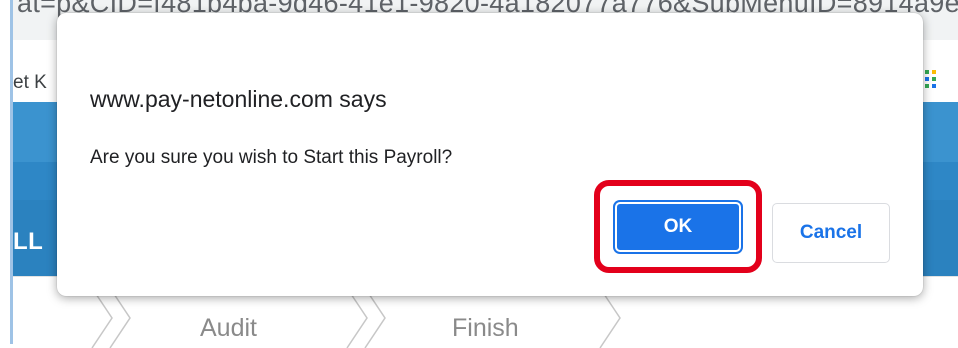 This screenshot has width=958, height=348. Describe the element at coordinates (30, 83) in the screenshot. I see `bookmark-item: et K` at that location.